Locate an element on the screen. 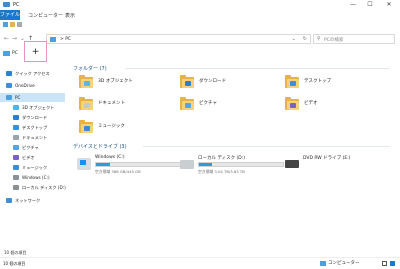 The image size is (400, 269). ribbon-tab-file: ファイル is located at coordinates (10, 15).